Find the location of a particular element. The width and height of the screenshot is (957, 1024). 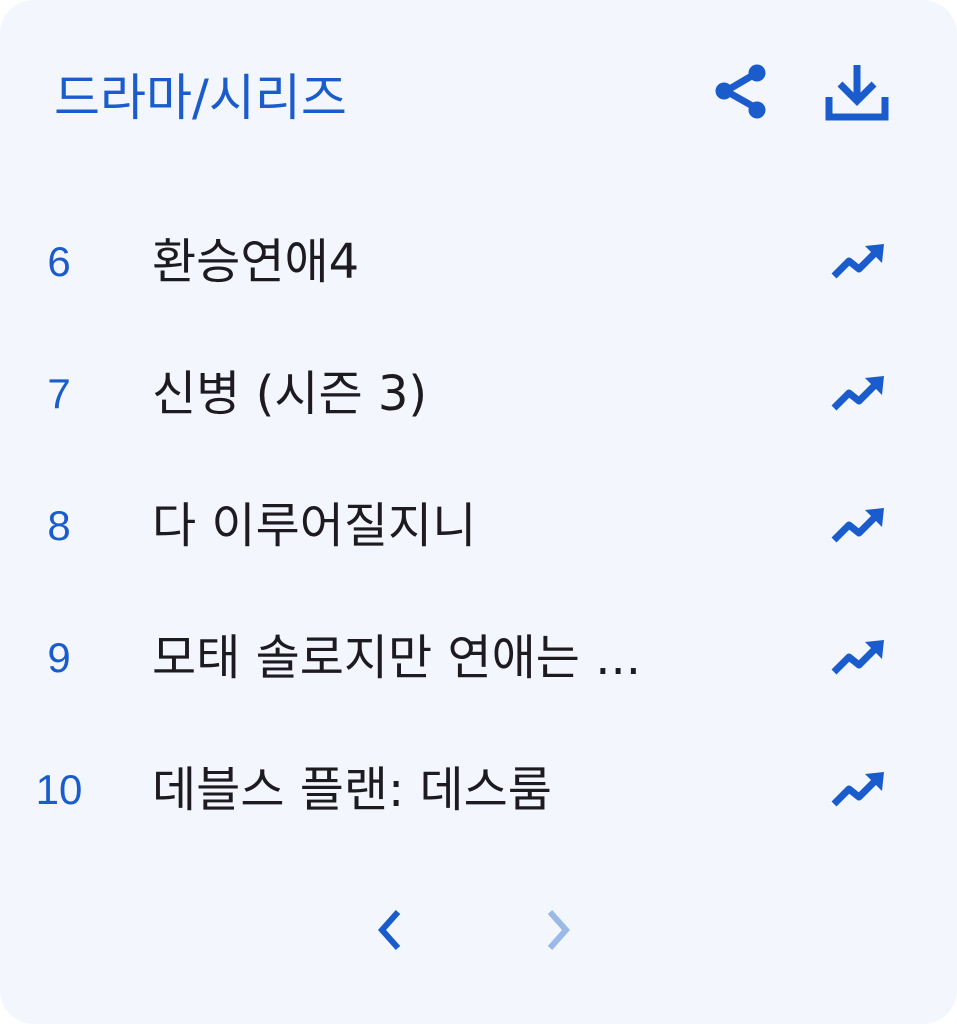

share-icon is located at coordinates (740, 91).